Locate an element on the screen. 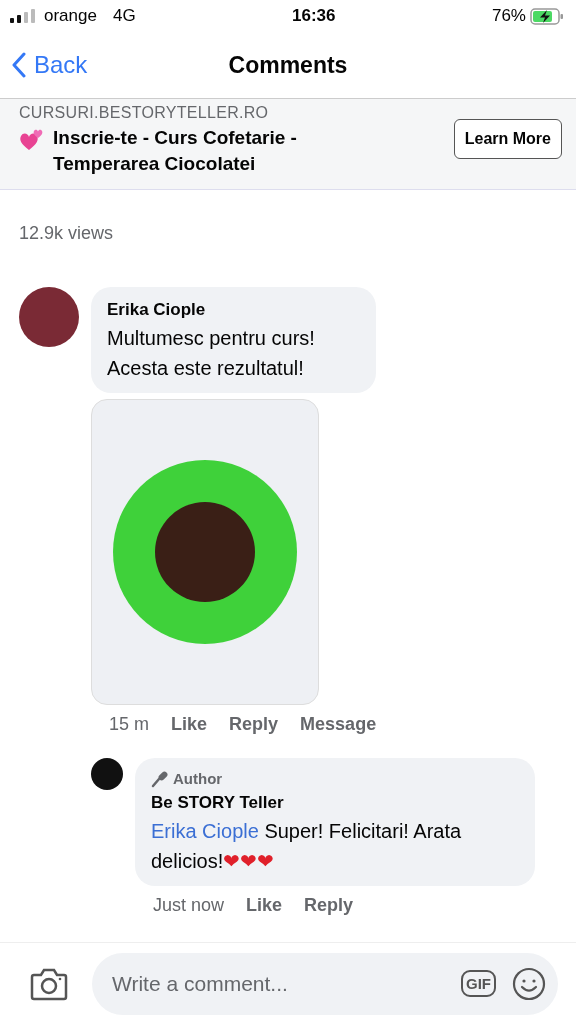  emoji-icon is located at coordinates (529, 983).